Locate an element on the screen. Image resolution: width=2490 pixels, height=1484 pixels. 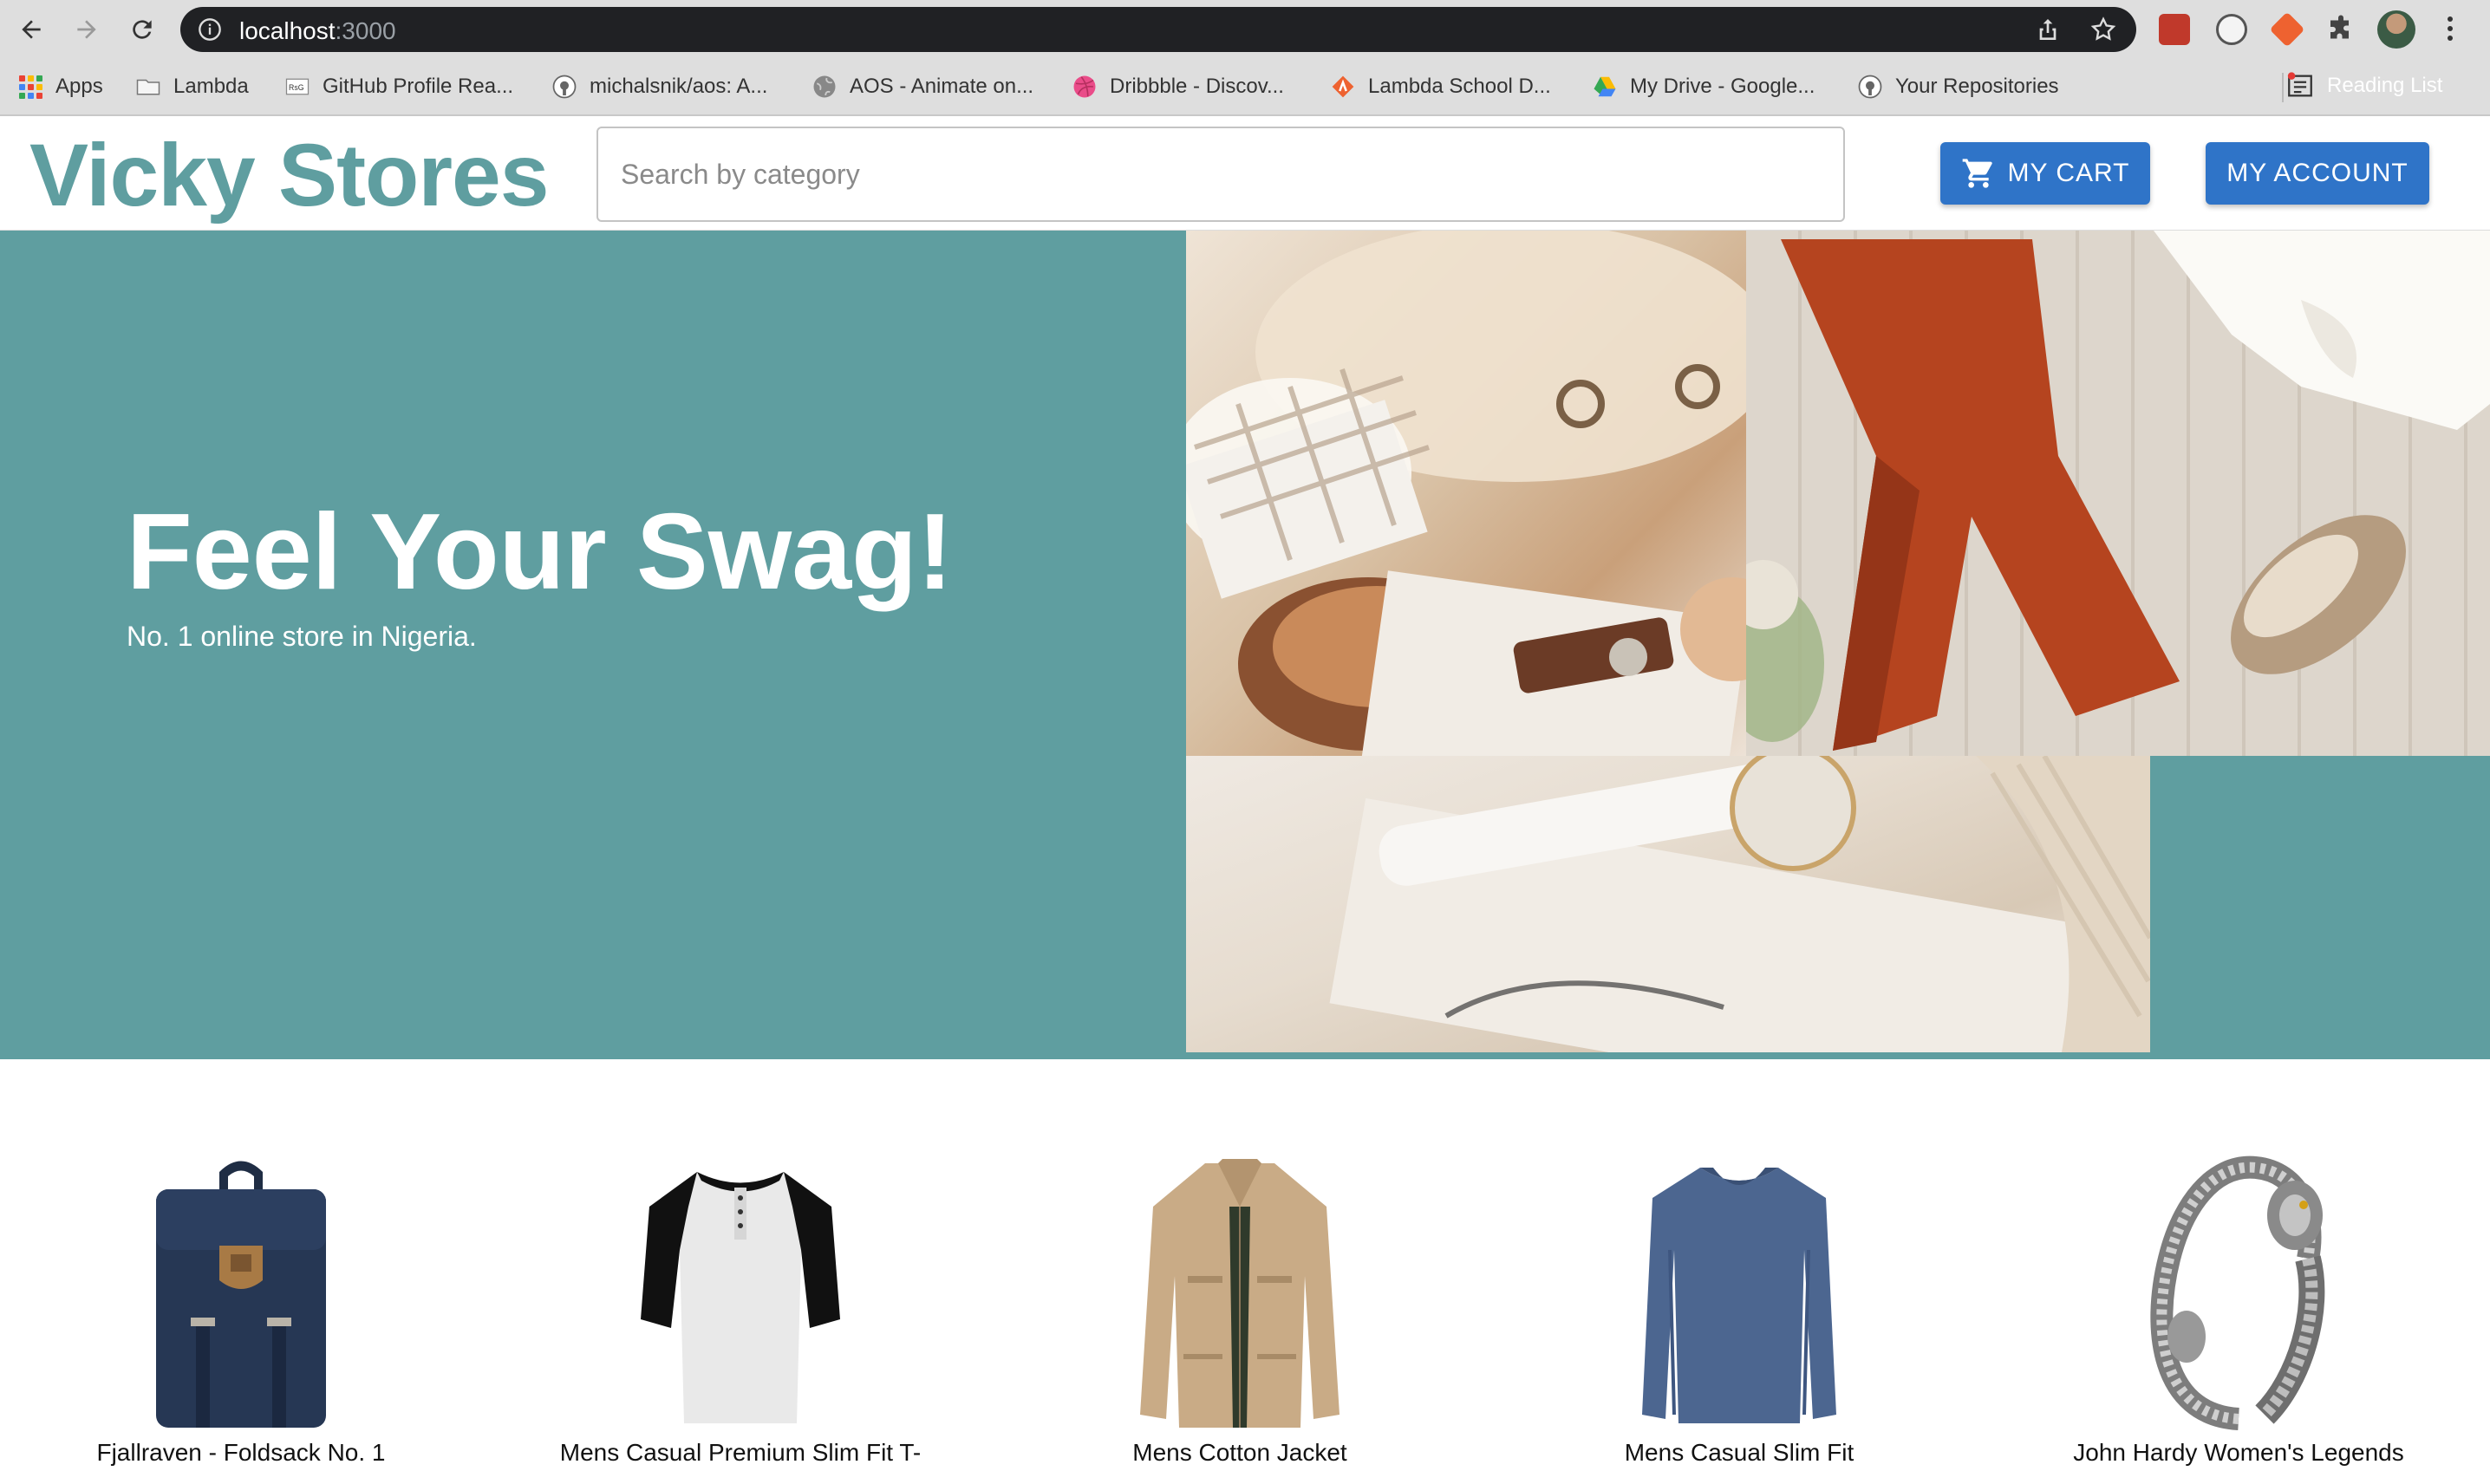
profile-avatar is located at coordinates (2396, 29).